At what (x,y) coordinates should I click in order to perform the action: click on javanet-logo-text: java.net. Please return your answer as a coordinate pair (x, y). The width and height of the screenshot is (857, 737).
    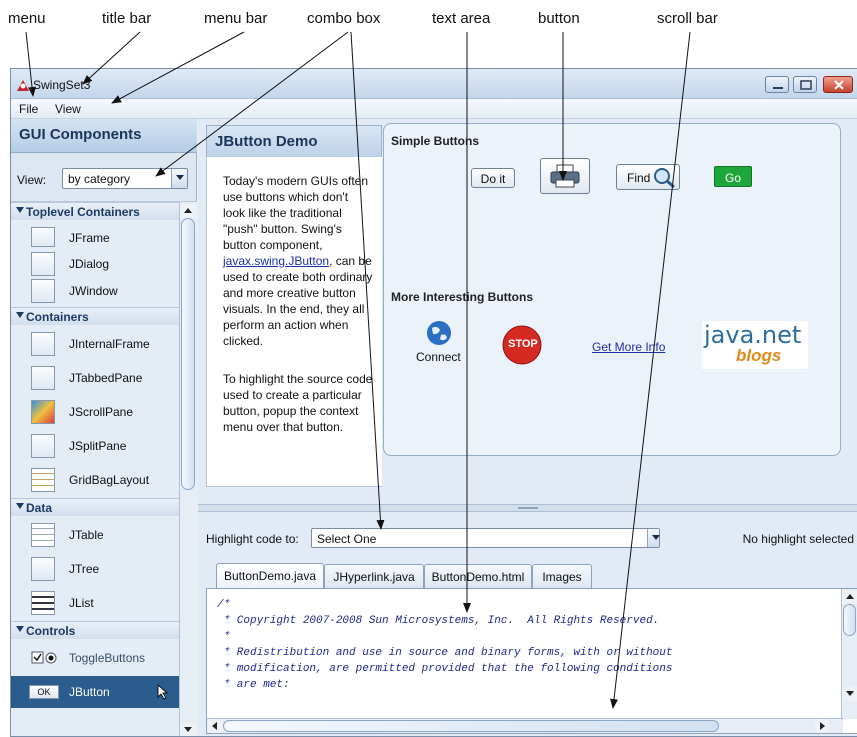
    Looking at the image, I should click on (753, 335).